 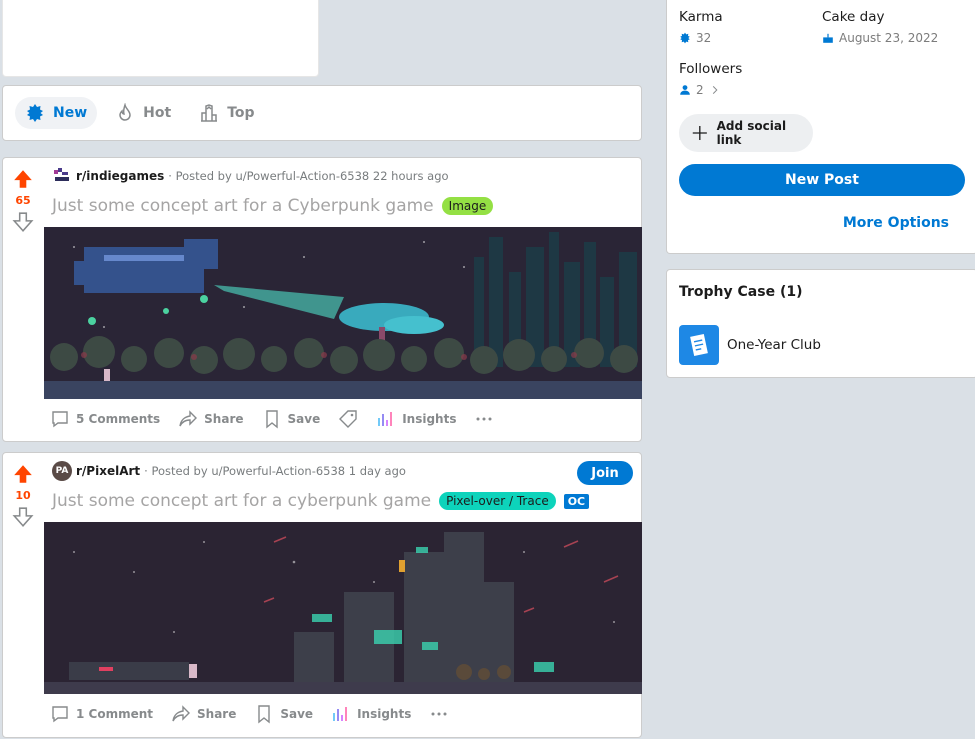 What do you see at coordinates (605, 473) in the screenshot?
I see `join-button: Join` at bounding box center [605, 473].